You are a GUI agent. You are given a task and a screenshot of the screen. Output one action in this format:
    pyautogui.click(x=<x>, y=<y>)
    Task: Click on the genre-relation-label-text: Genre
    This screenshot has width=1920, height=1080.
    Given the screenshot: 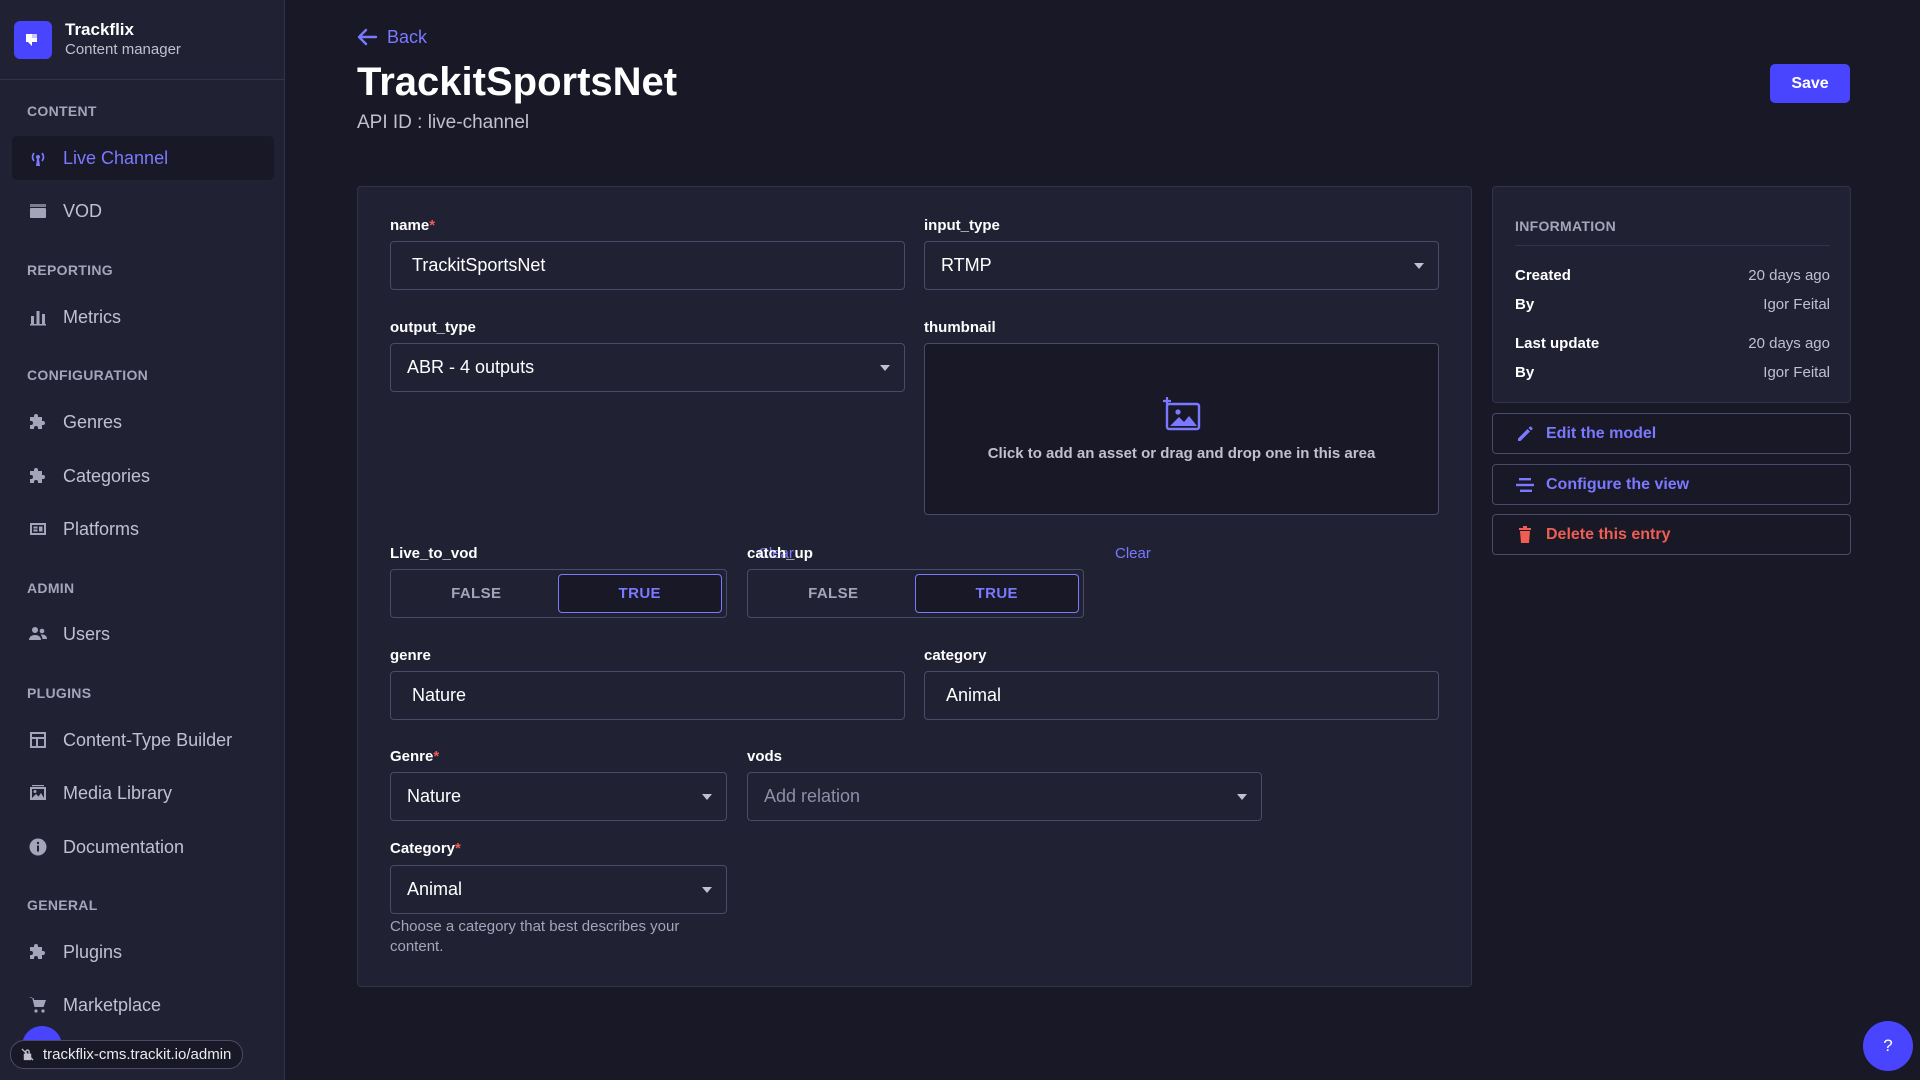 What is the action you would take?
    pyautogui.click(x=412, y=756)
    